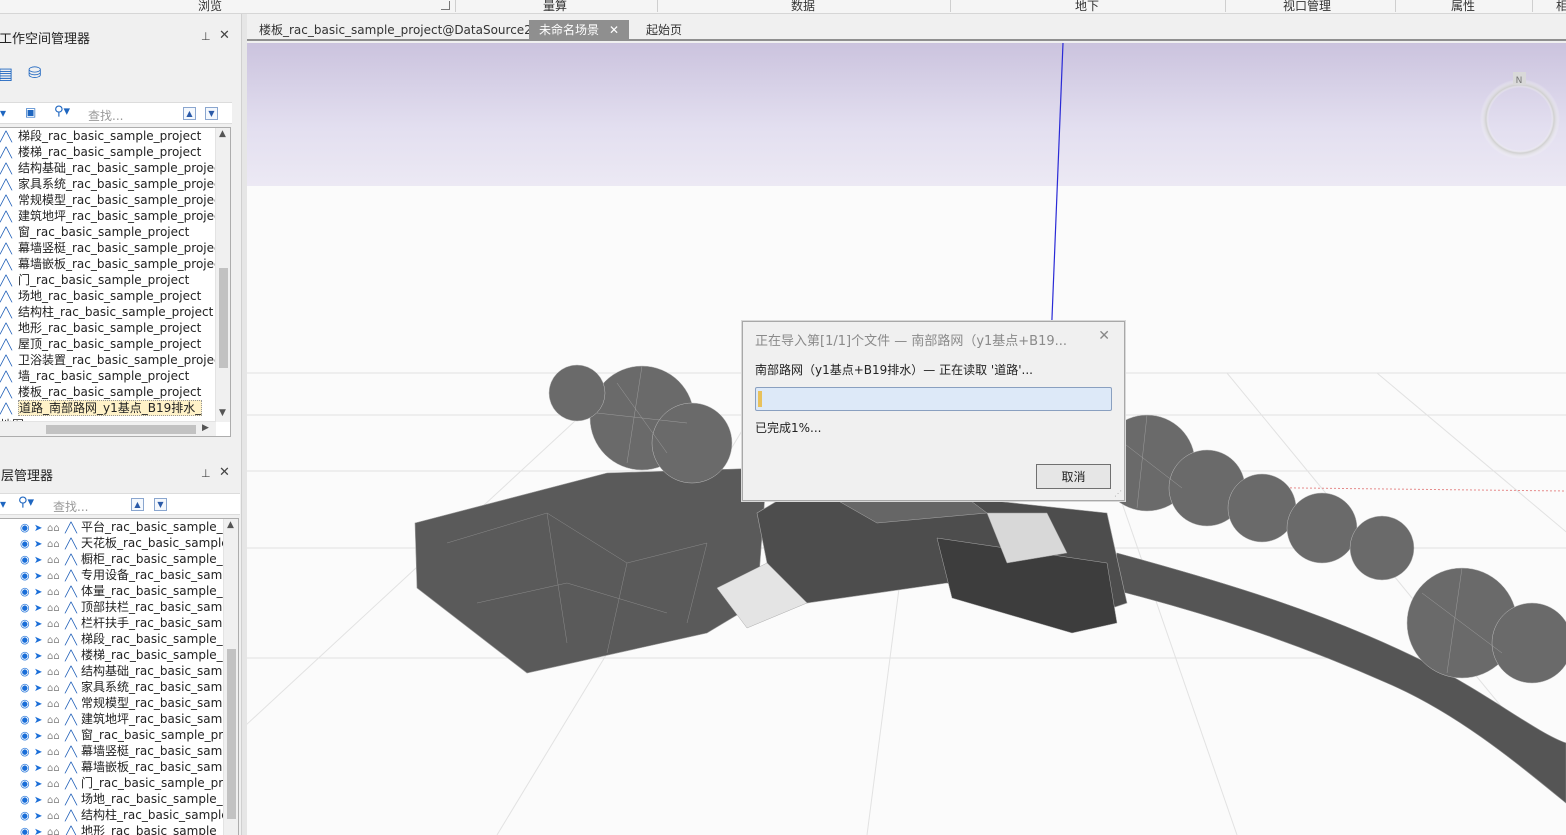  I want to click on dialog-launcher-icon, so click(445, 5).